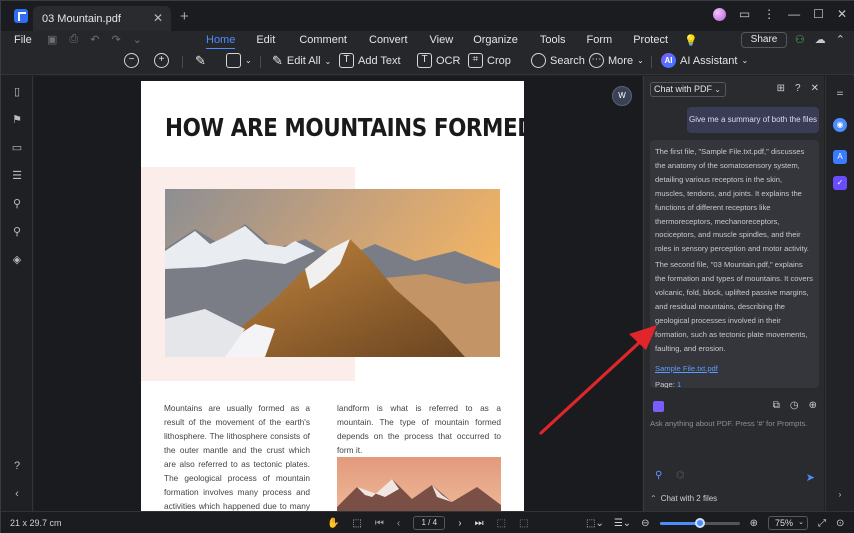  What do you see at coordinates (794, 405) in the screenshot?
I see `history-icon: ◷` at bounding box center [794, 405].